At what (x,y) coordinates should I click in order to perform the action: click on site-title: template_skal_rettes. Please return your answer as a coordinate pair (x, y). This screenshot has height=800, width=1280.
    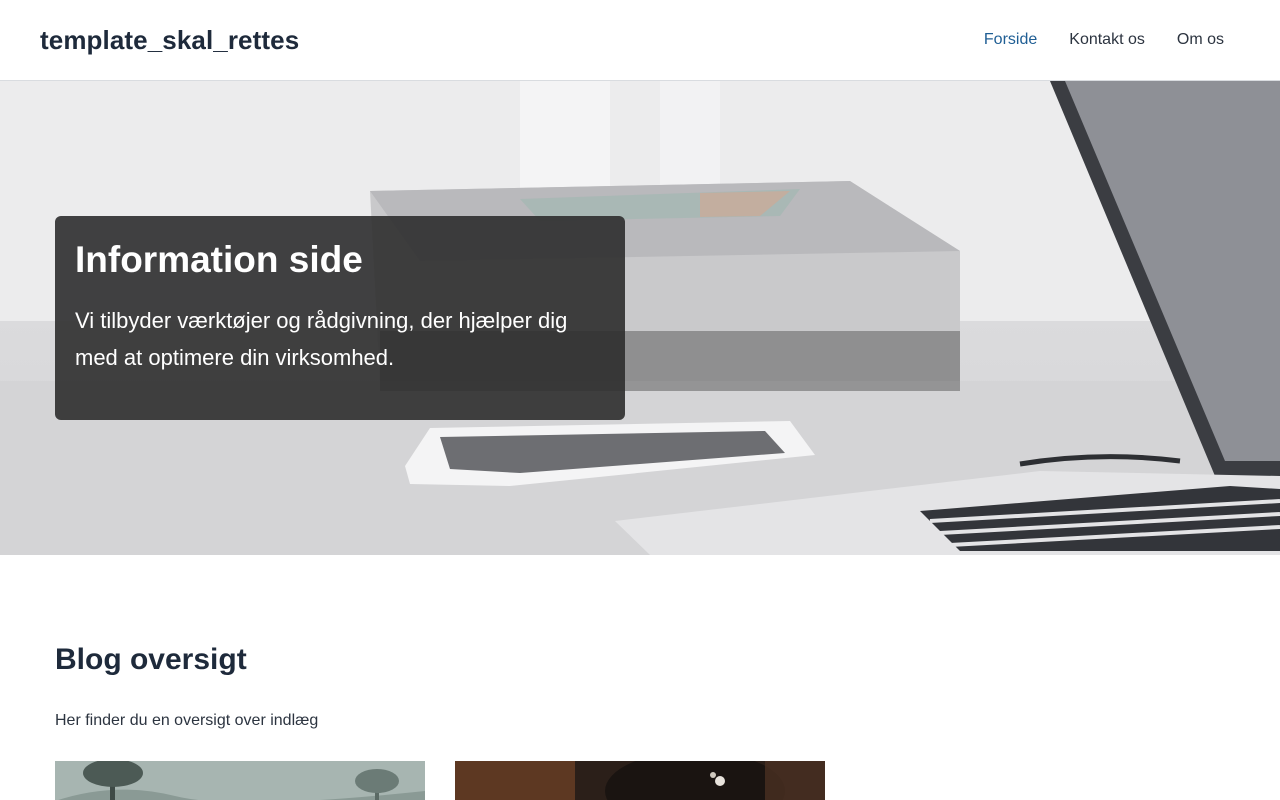
    Looking at the image, I should click on (169, 40).